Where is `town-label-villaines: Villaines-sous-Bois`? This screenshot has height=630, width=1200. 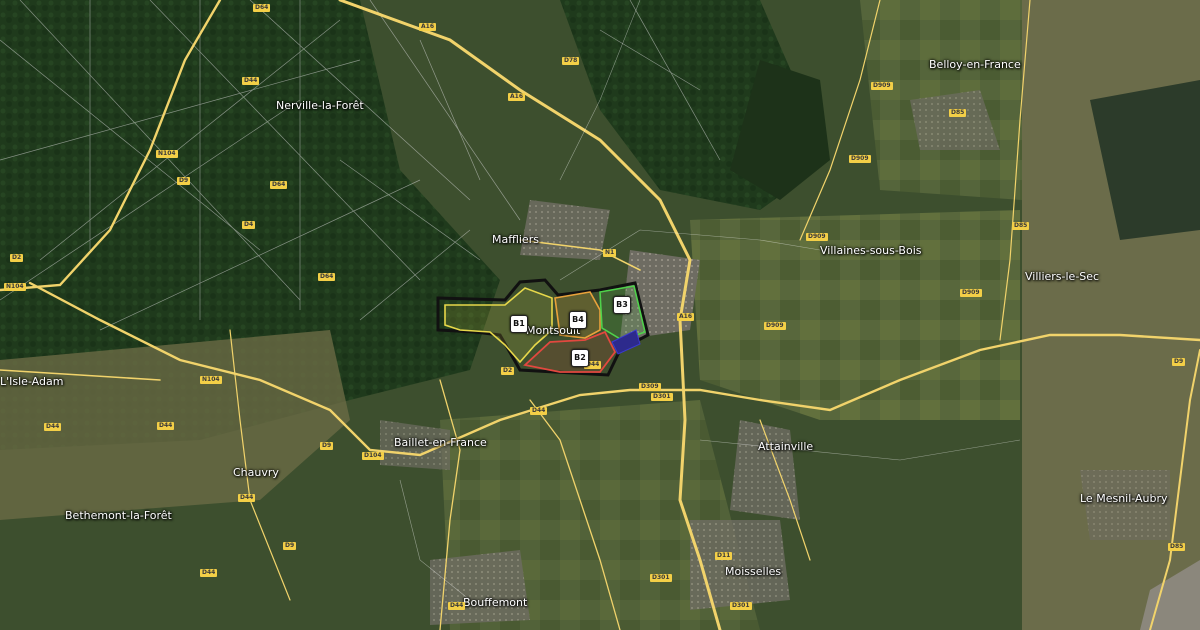
town-label-villaines: Villaines-sous-Bois is located at coordinates (871, 250).